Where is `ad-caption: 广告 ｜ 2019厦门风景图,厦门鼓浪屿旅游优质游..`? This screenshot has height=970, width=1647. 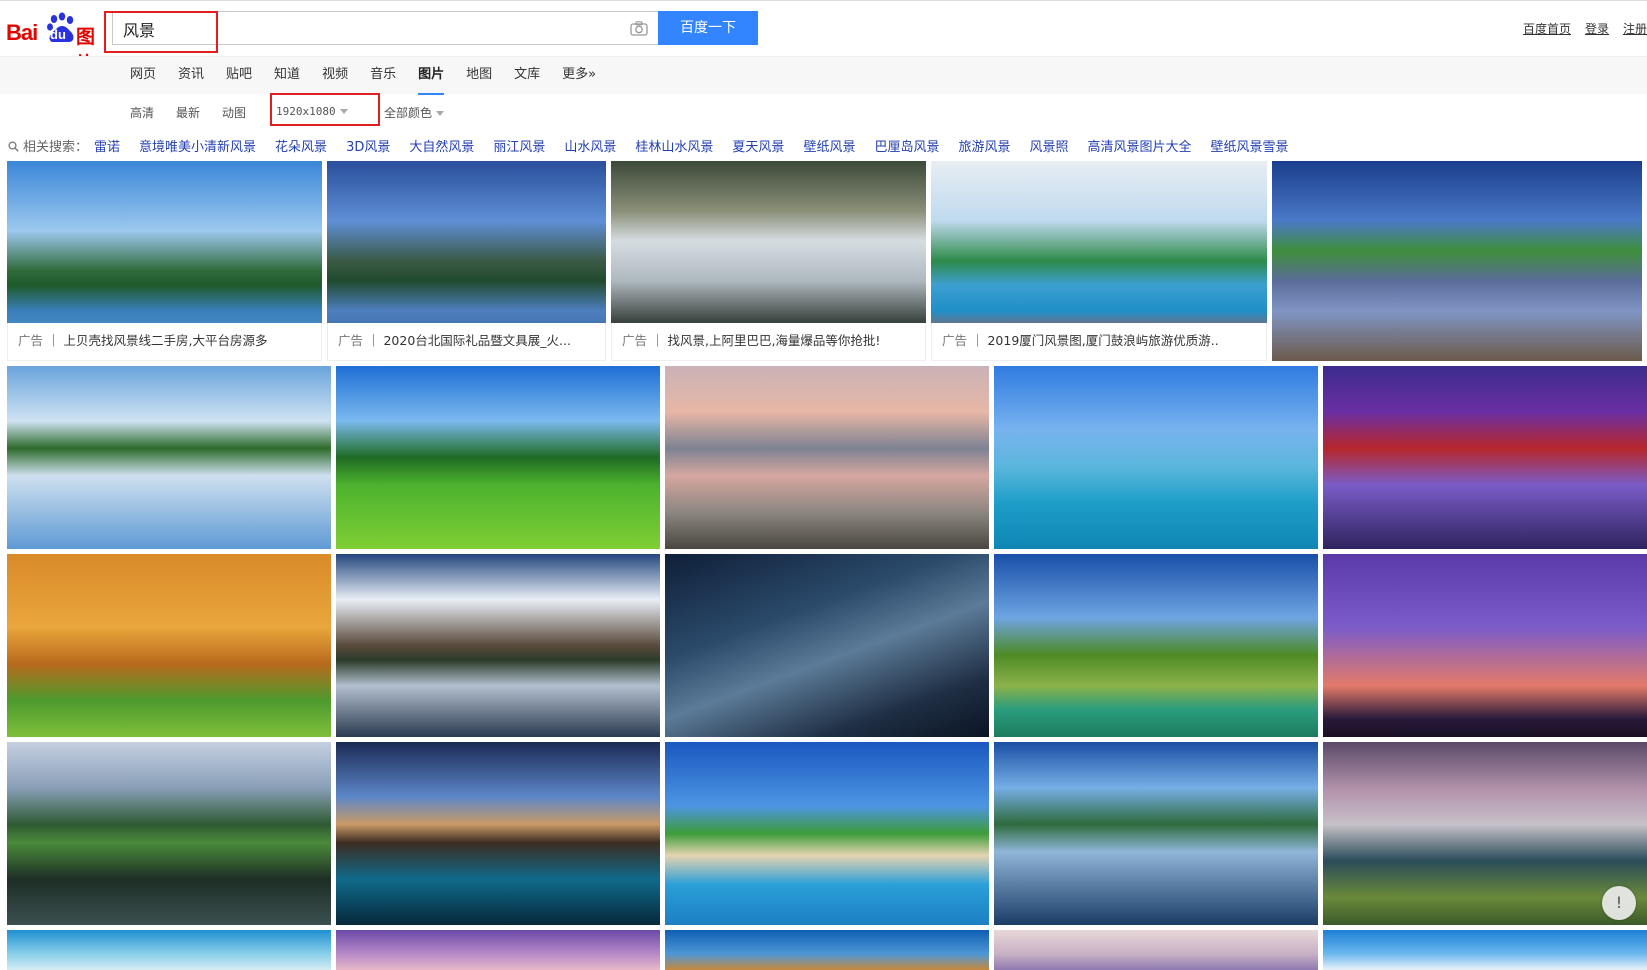 ad-caption: 广告 ｜ 2019厦门风景图,厦门鼓浪屿旅游优质游.. is located at coordinates (1099, 342).